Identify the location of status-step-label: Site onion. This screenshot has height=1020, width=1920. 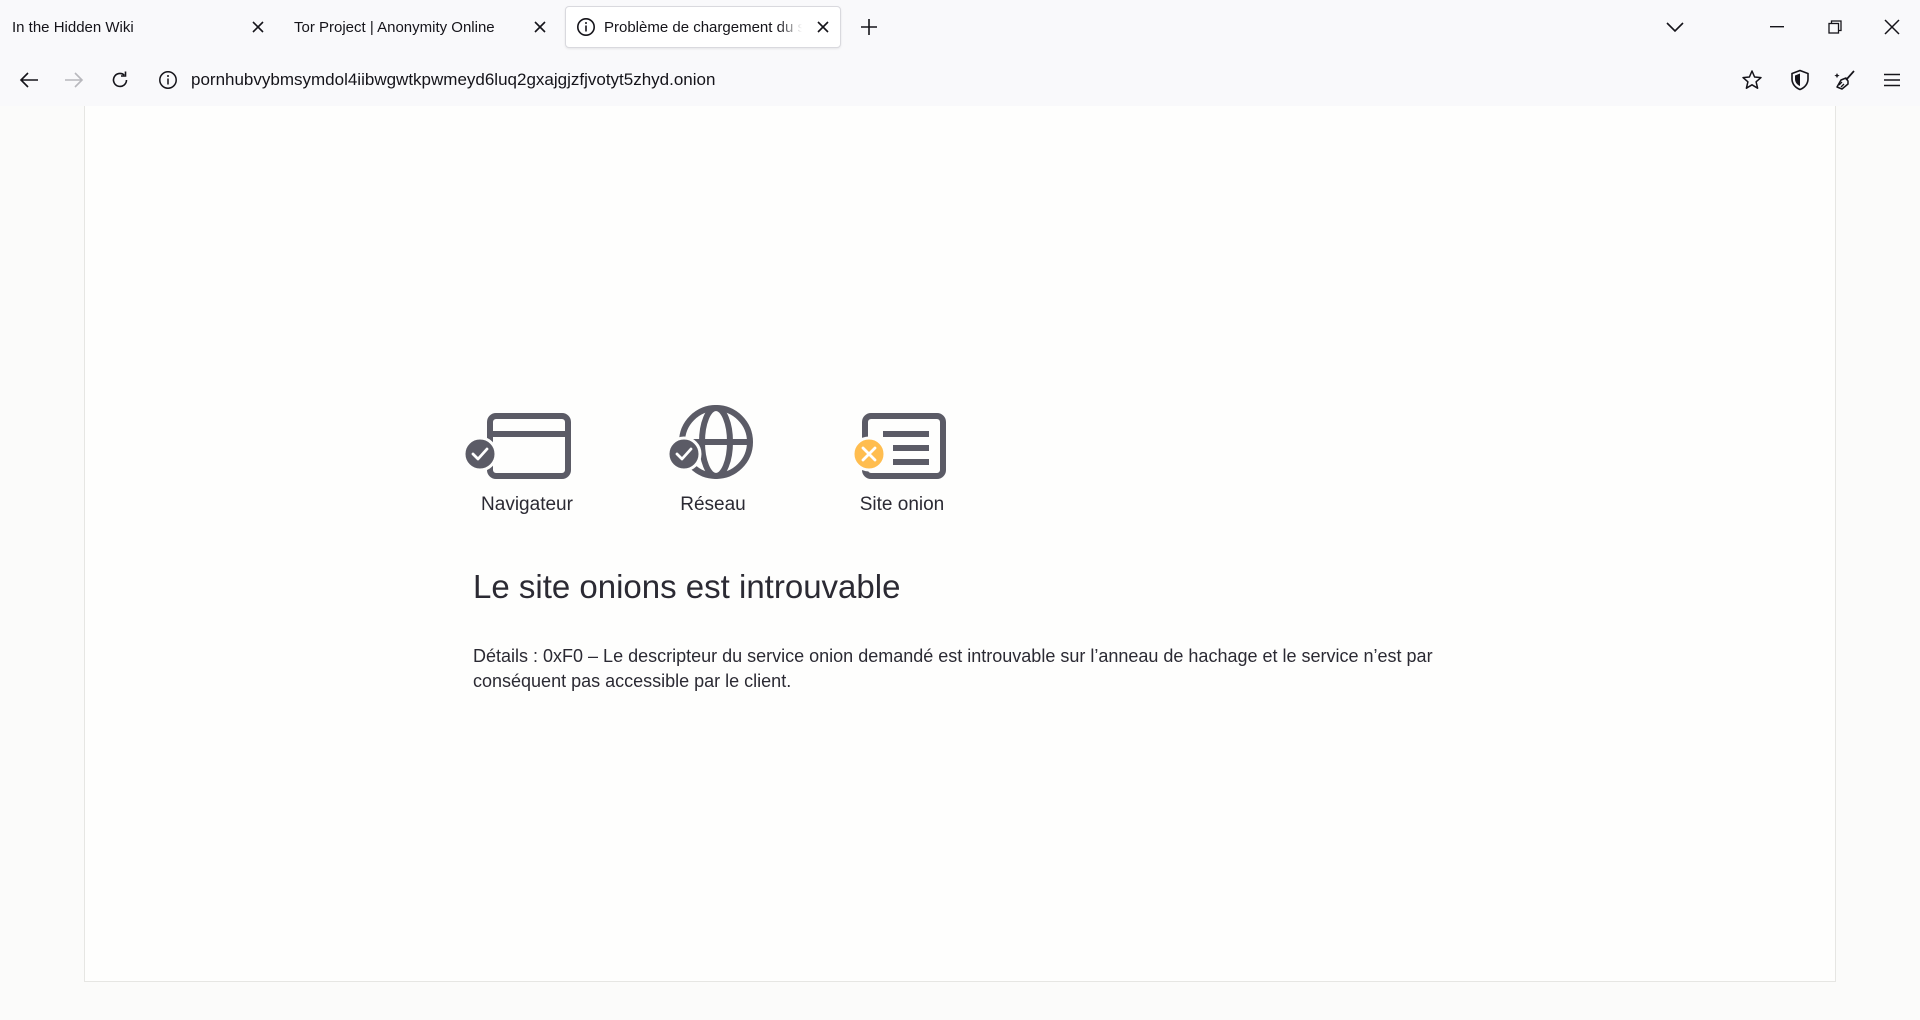
(902, 504).